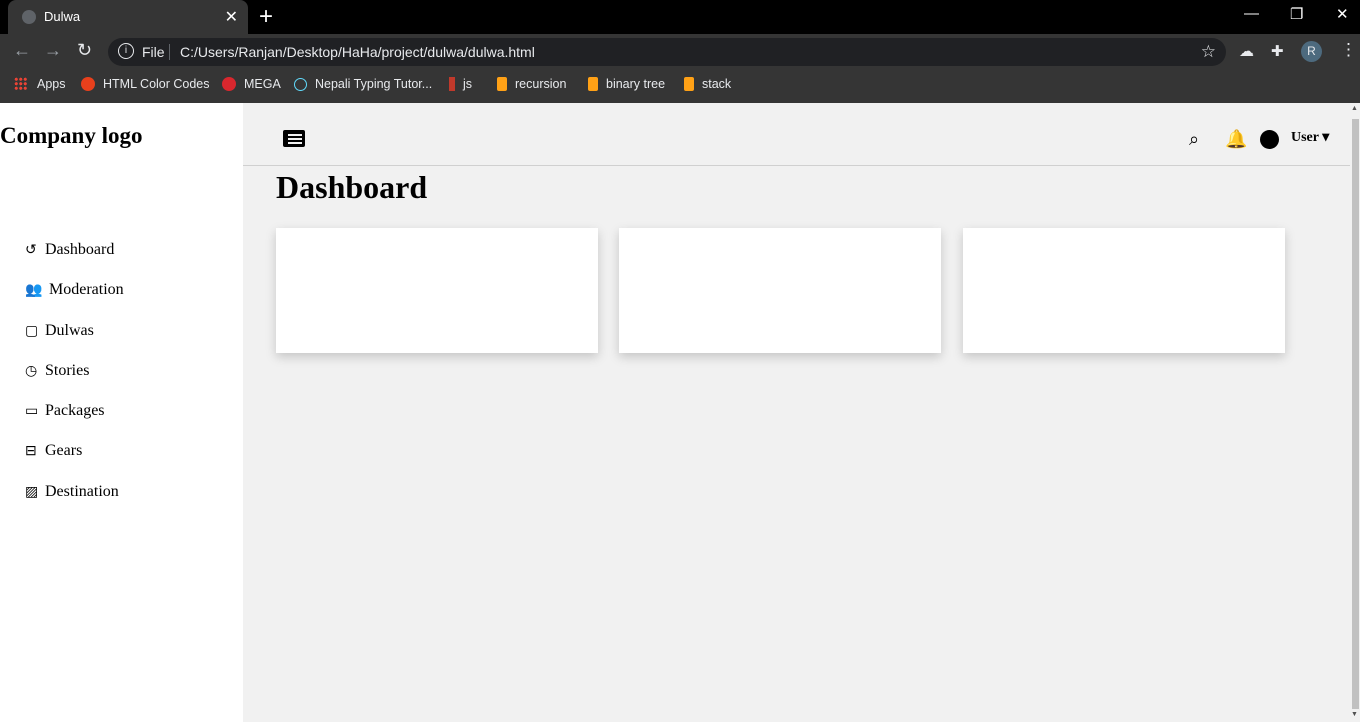 Image resolution: width=1360 pixels, height=722 pixels. What do you see at coordinates (22, 50) in the screenshot?
I see `back-arrow-icon: ←` at bounding box center [22, 50].